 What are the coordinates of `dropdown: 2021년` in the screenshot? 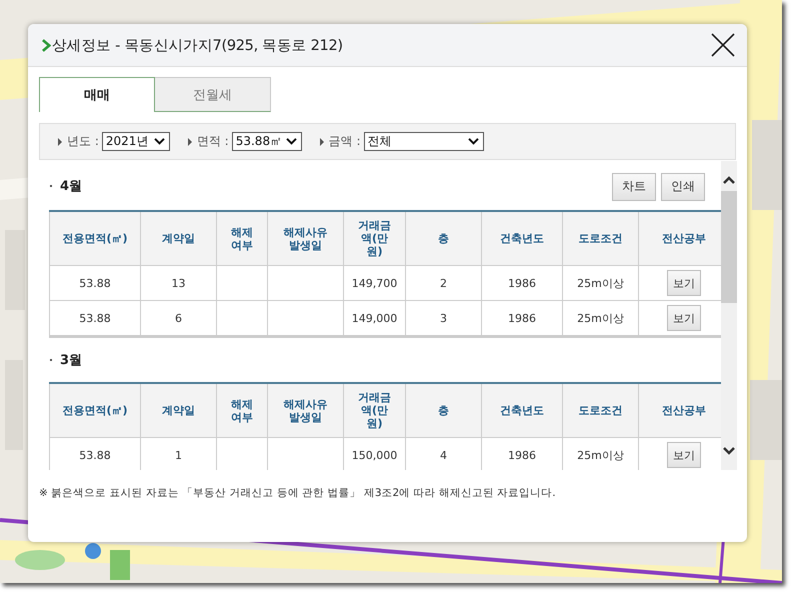 It's located at (136, 141).